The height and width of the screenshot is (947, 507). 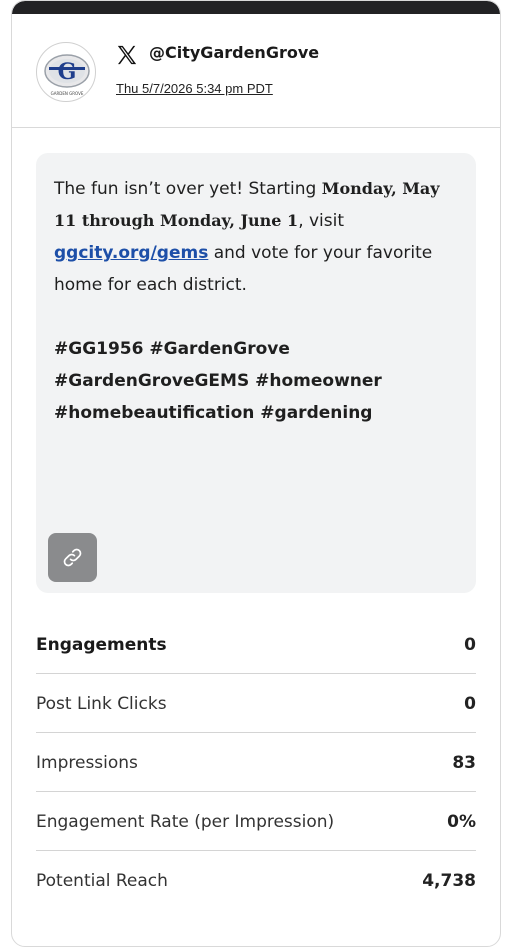 What do you see at coordinates (449, 881) in the screenshot?
I see `stat-value: 4,738` at bounding box center [449, 881].